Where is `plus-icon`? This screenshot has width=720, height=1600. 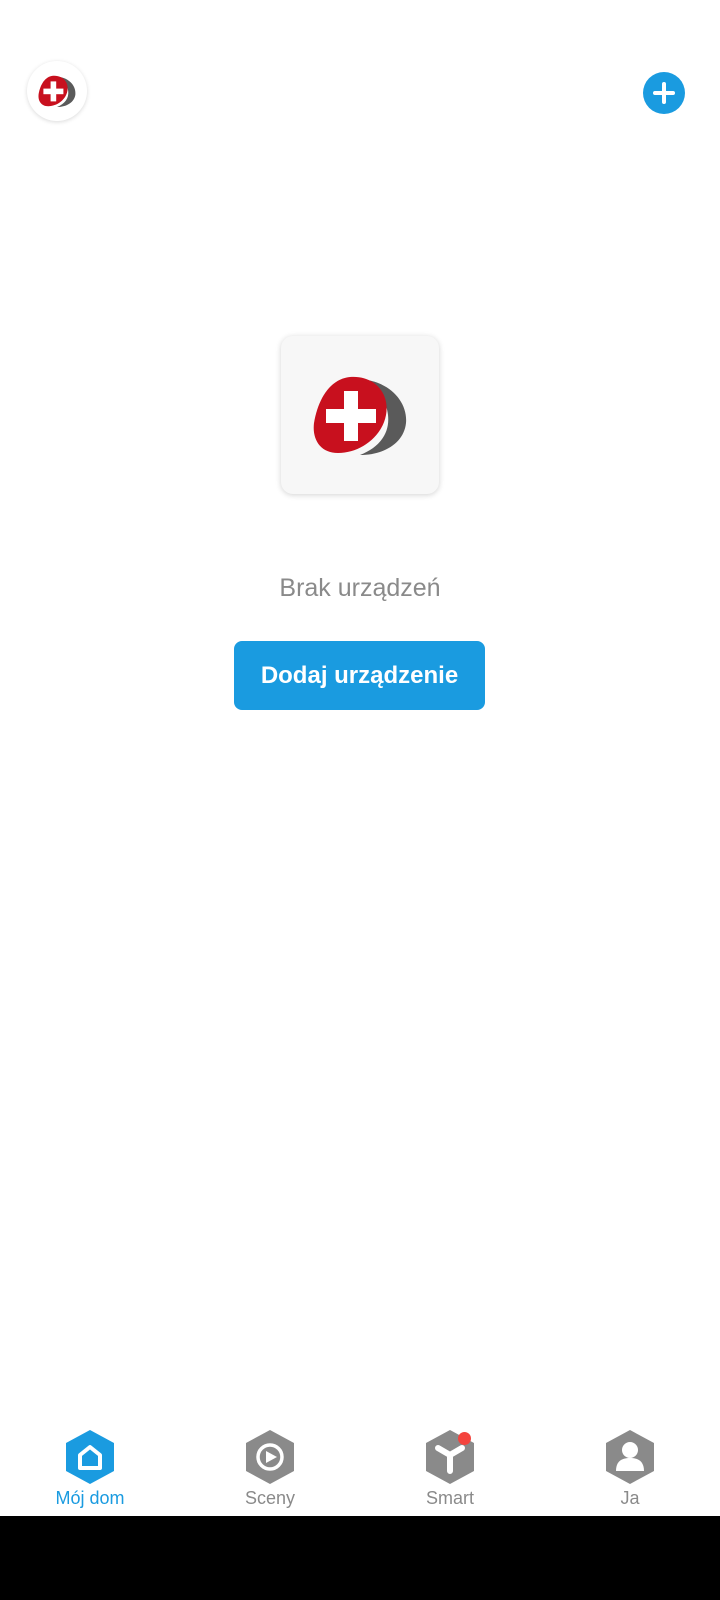 plus-icon is located at coordinates (664, 93).